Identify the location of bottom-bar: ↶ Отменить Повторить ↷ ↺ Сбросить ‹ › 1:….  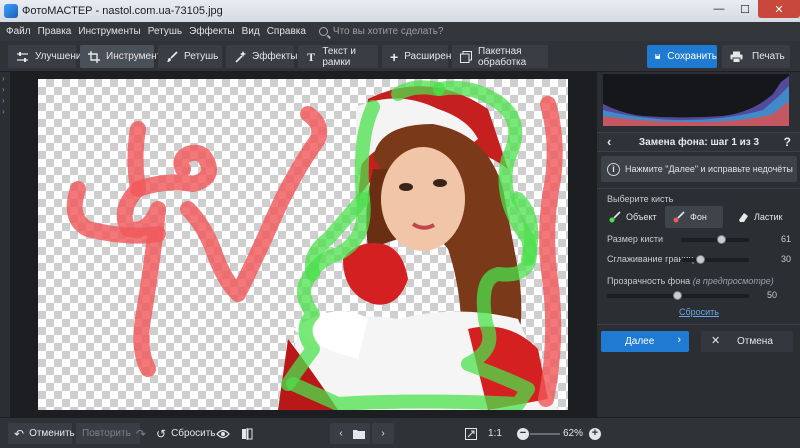
(400, 432).